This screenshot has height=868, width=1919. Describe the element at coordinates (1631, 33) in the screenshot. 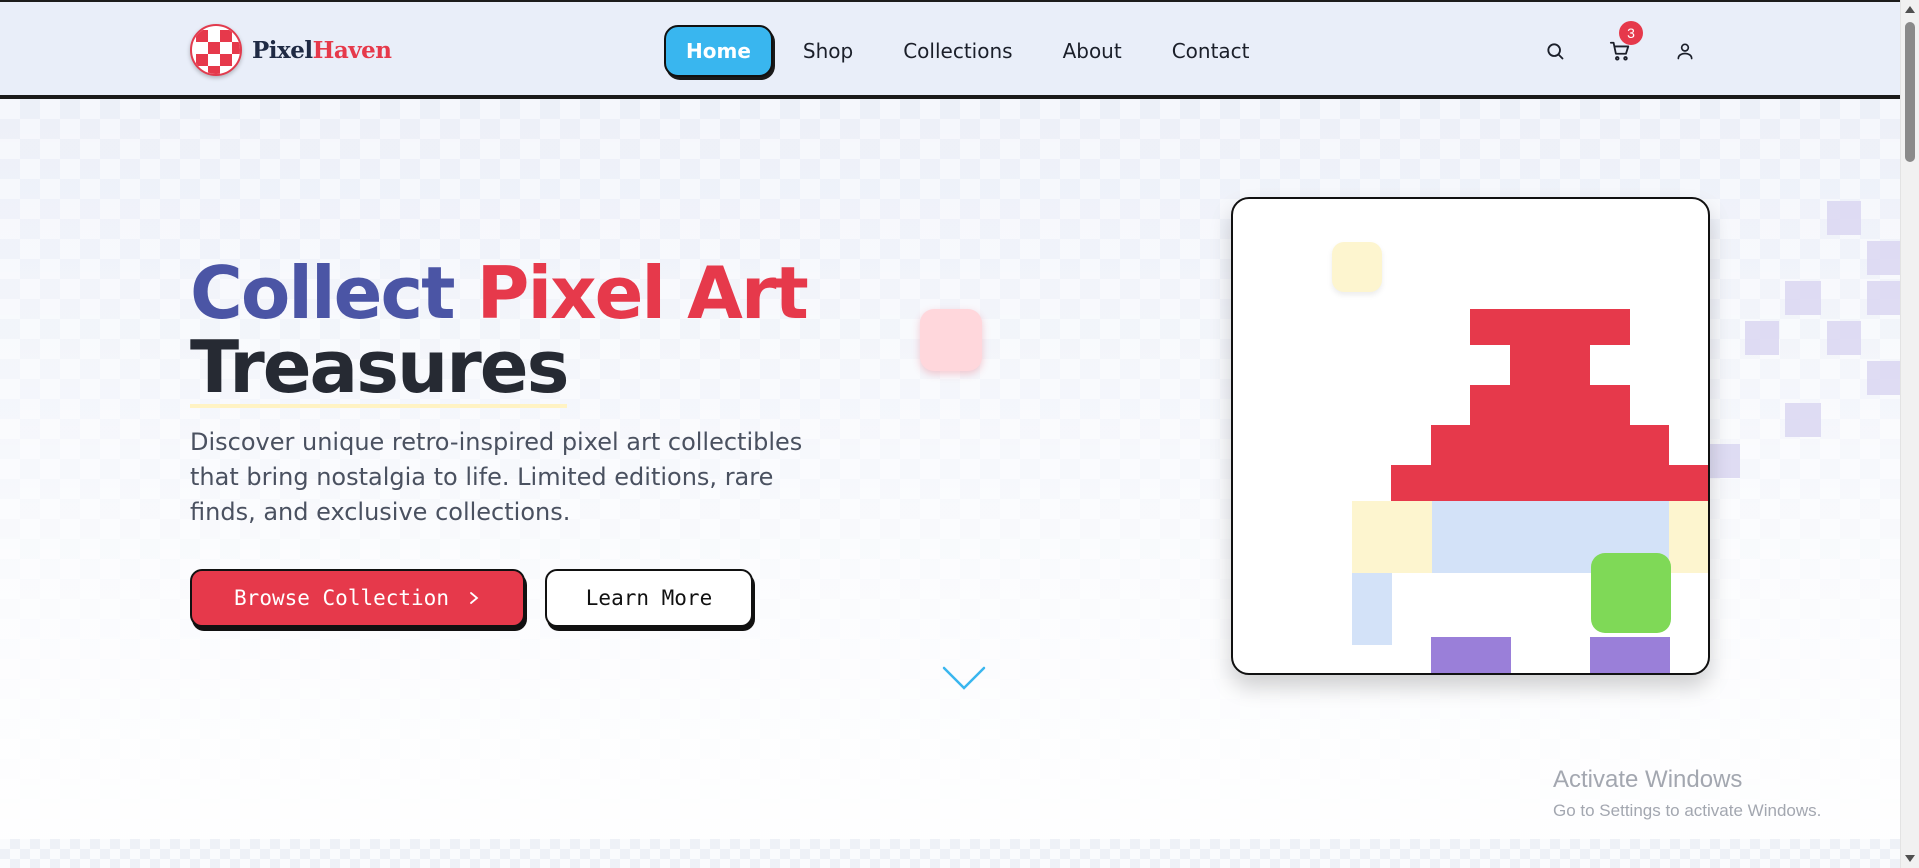

I see `cart-count-badge: 3` at that location.